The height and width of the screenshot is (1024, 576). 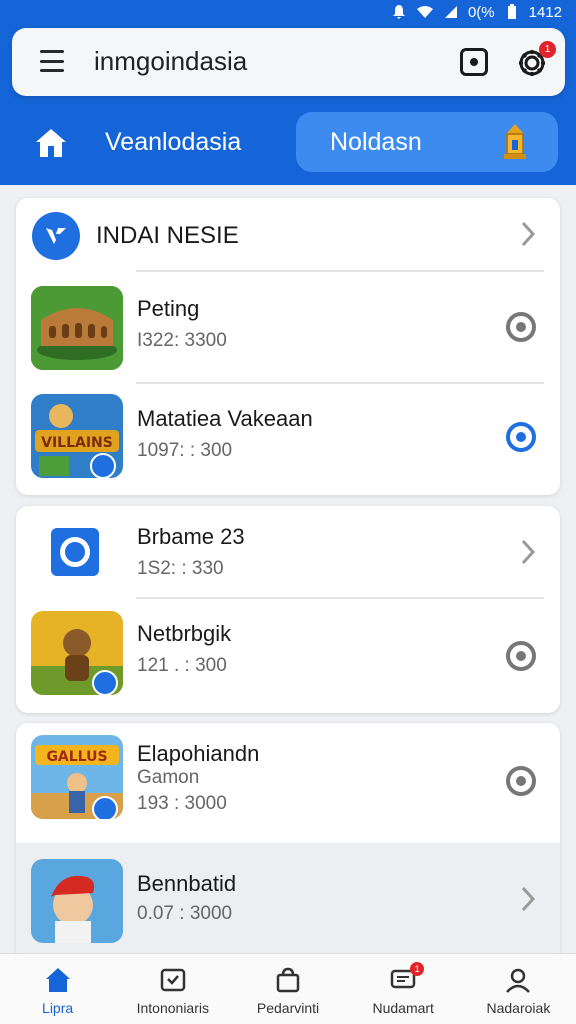 I want to click on nav-item-pedarvinti: Pedarvinti, so click(x=287, y=989).